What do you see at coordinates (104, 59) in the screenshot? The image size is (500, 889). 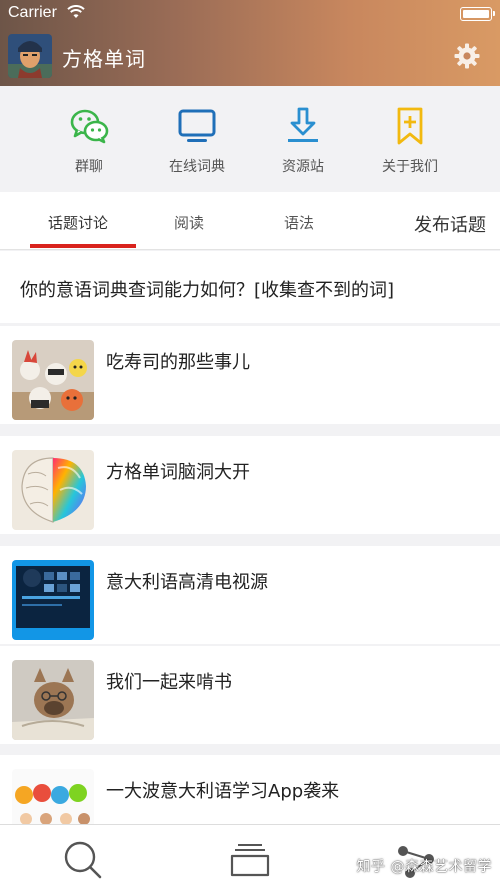 I see `page-title: 方格单词` at bounding box center [104, 59].